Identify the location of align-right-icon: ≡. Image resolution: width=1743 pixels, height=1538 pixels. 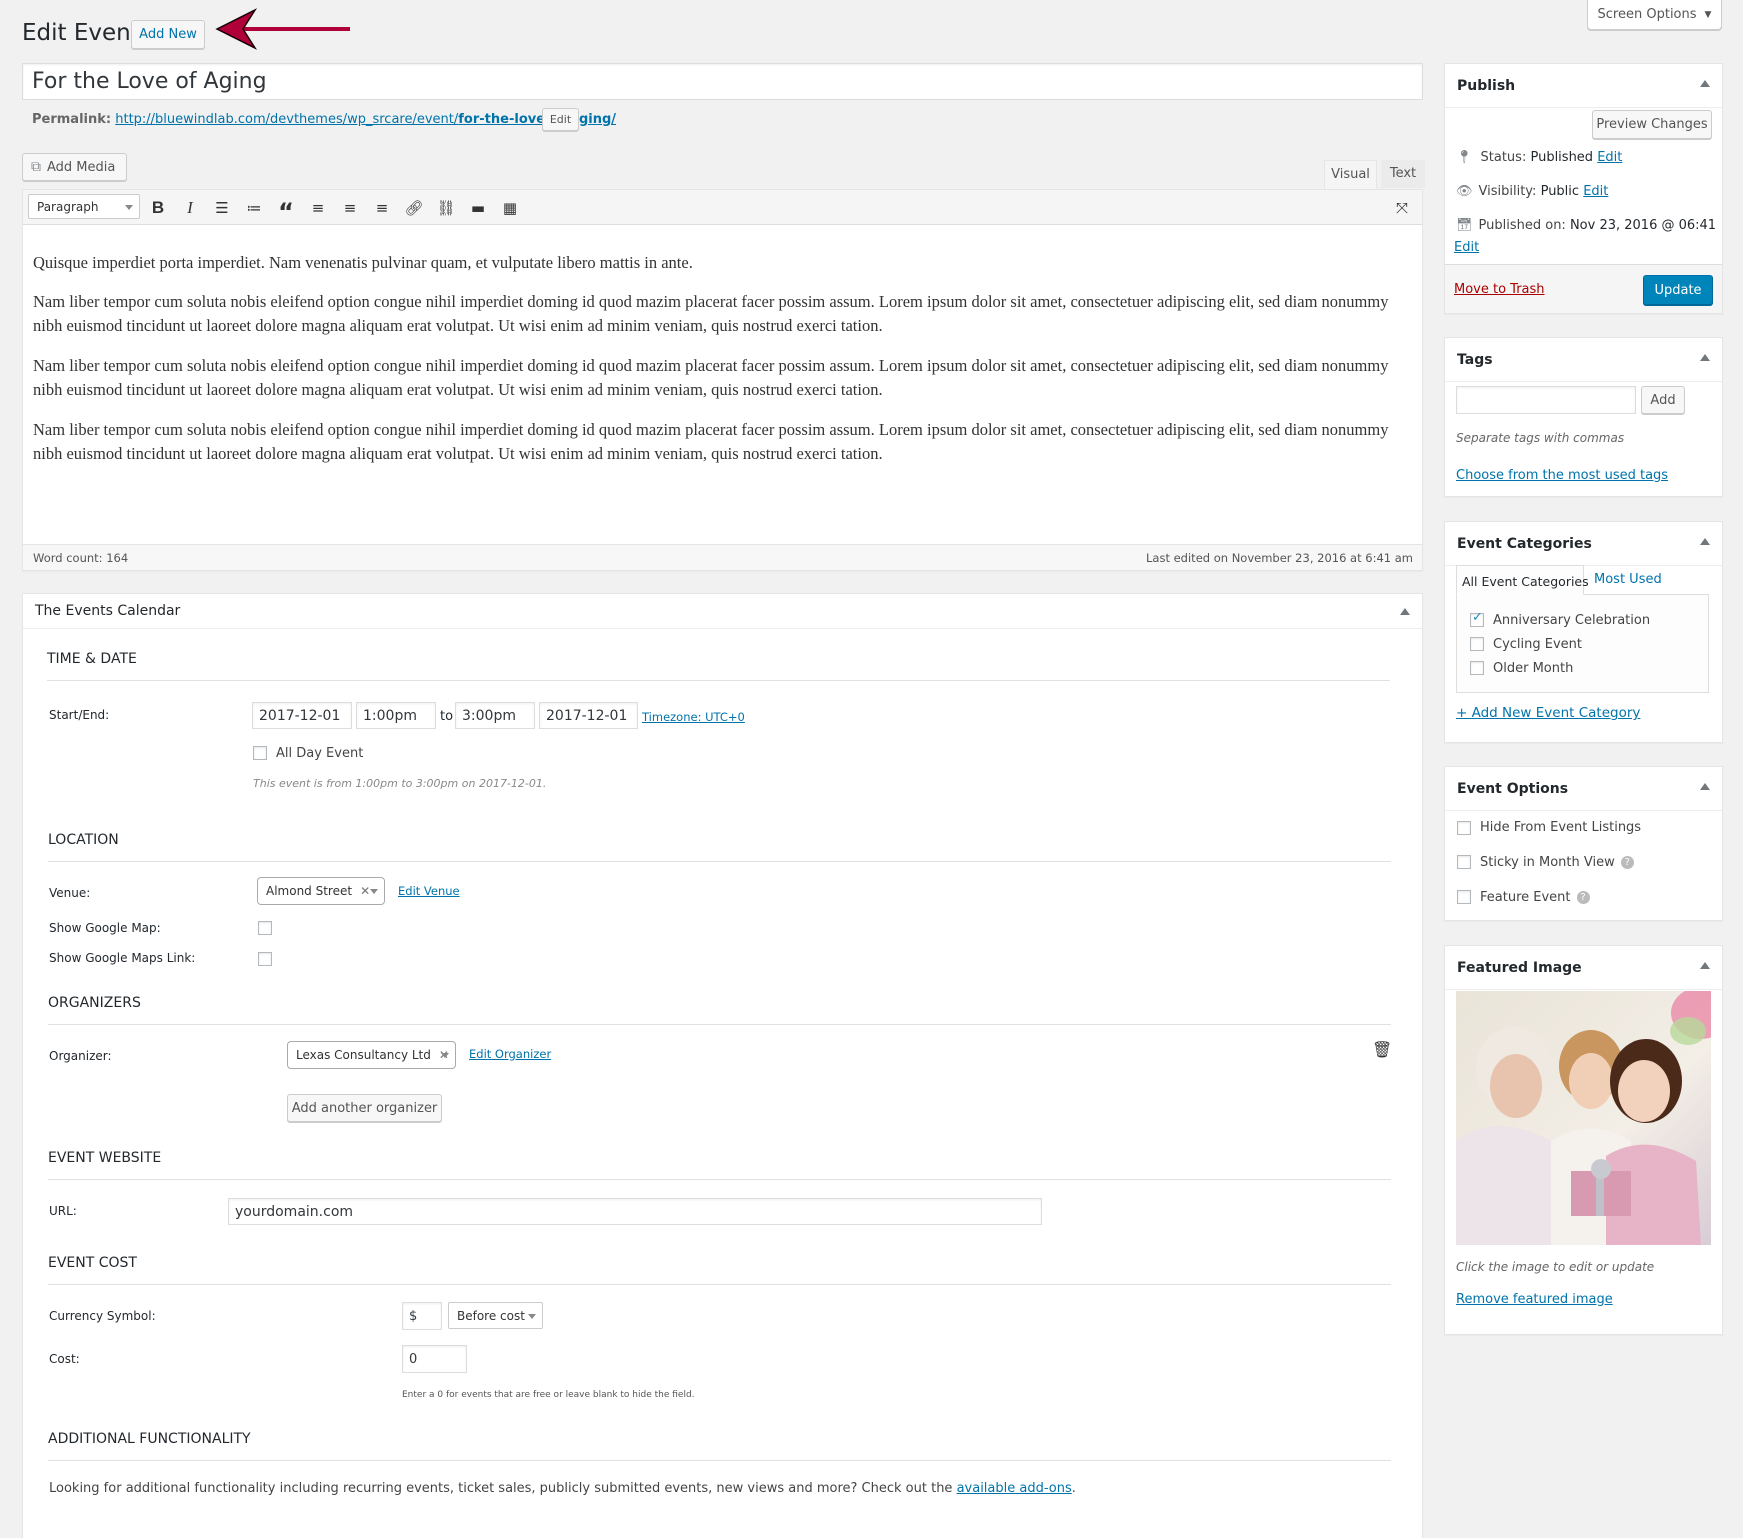
(382, 208).